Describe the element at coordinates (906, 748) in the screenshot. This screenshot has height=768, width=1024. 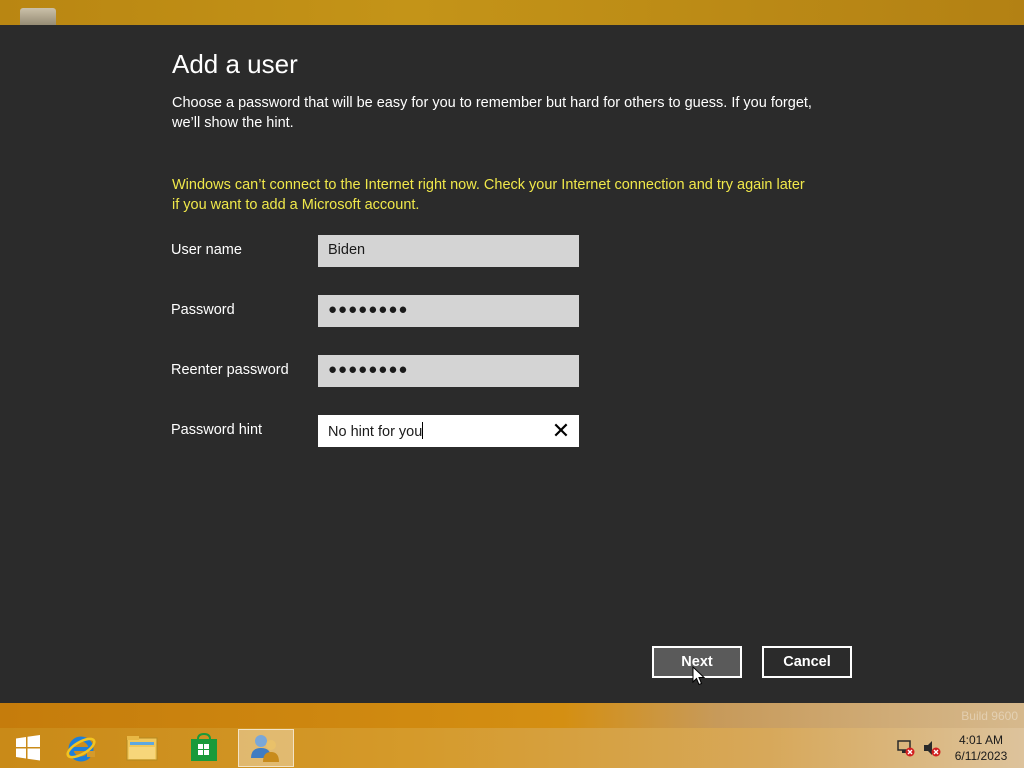
I see `network-disconnected-icon` at that location.